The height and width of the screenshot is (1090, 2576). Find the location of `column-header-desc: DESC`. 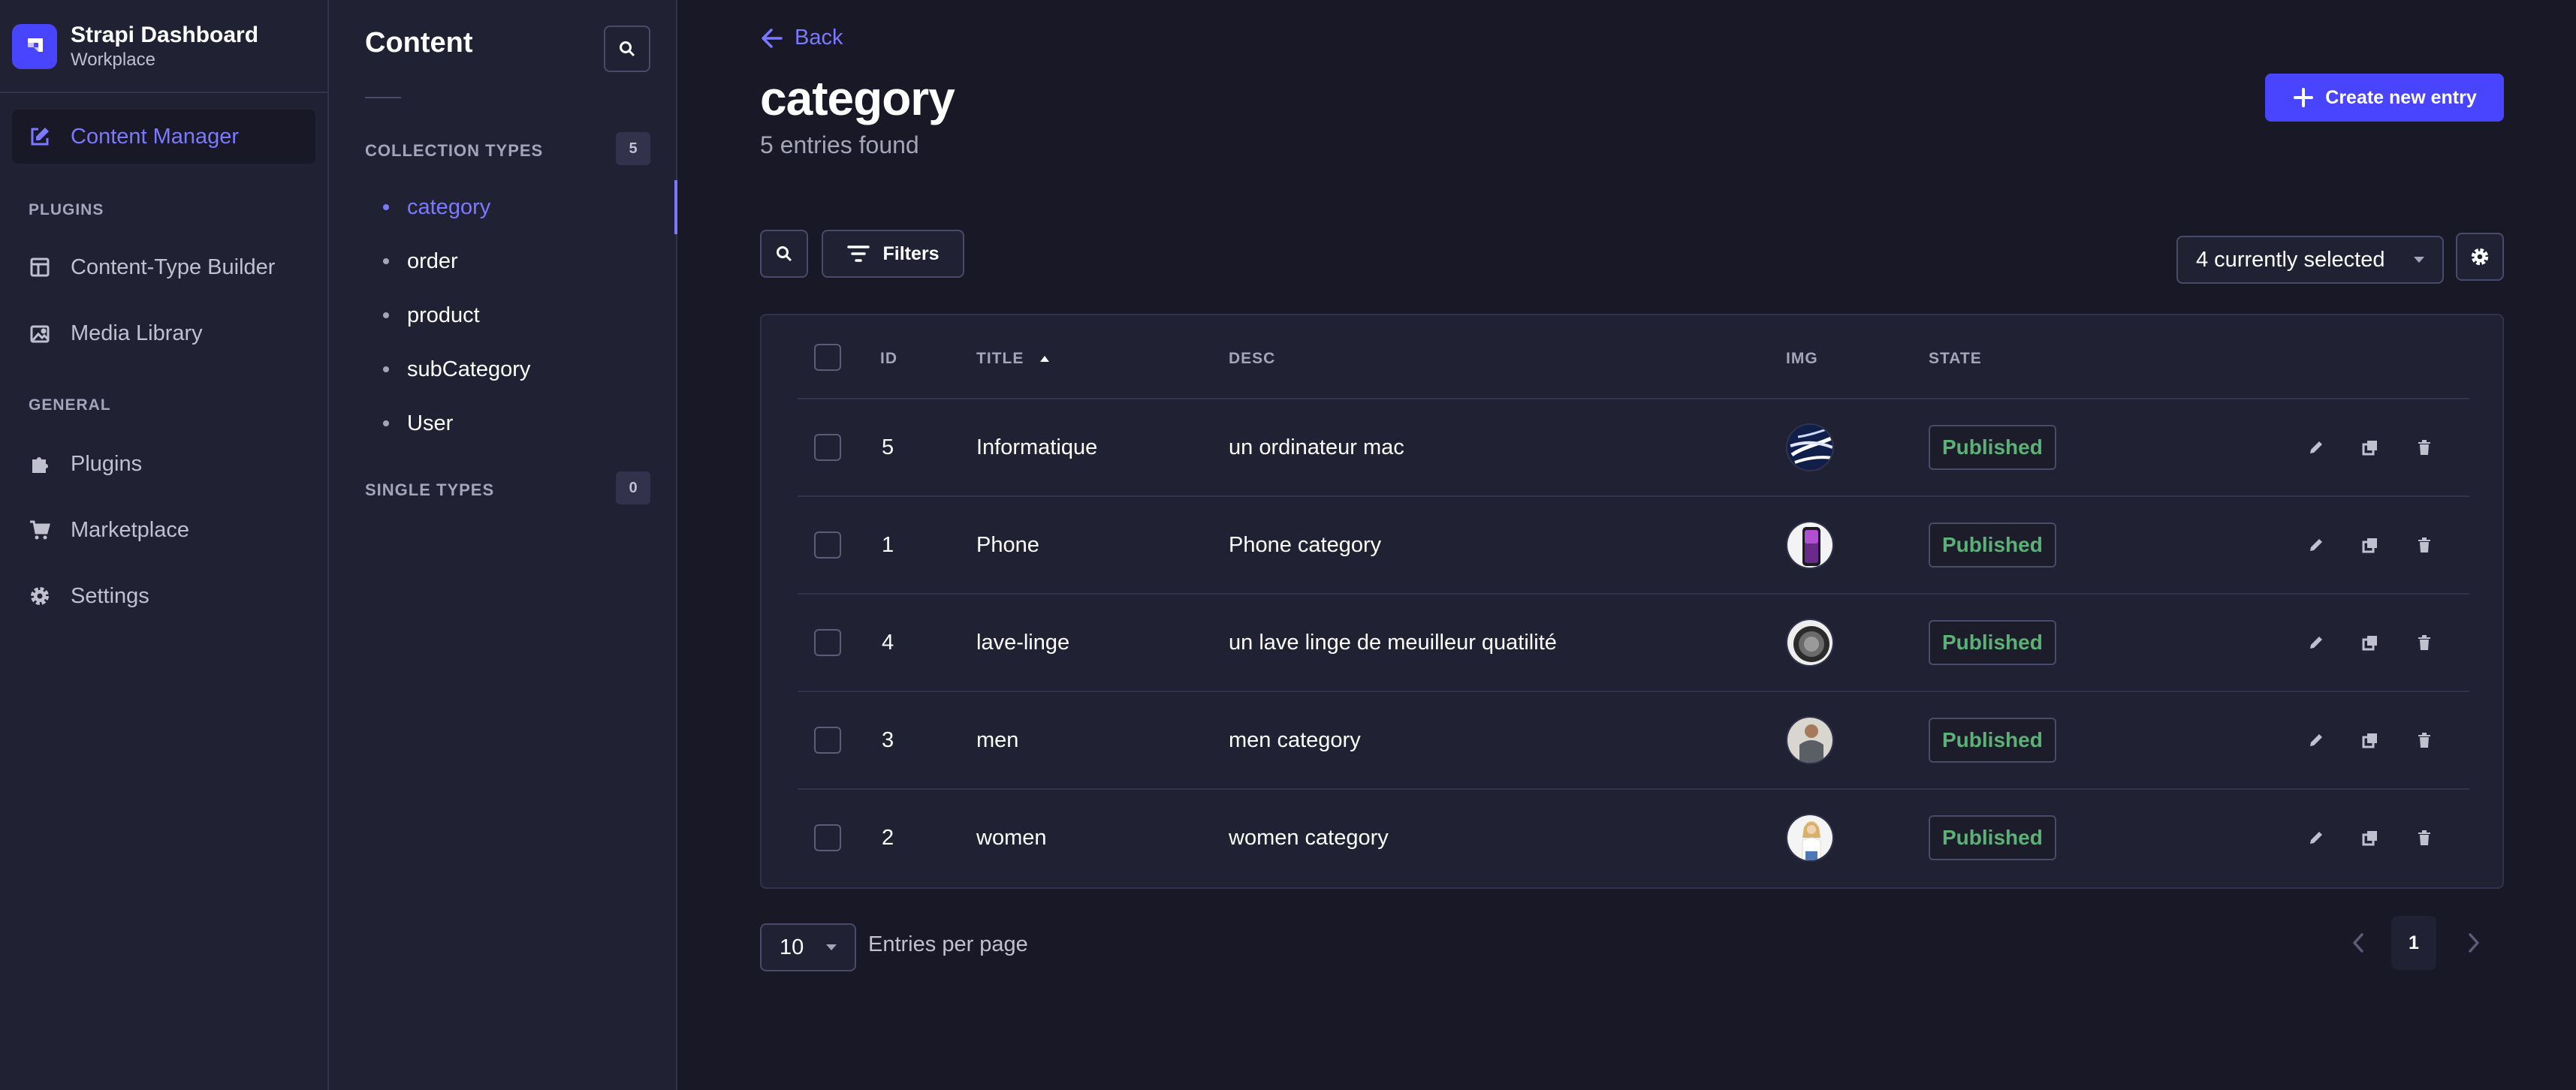

column-header-desc: DESC is located at coordinates (1252, 359).